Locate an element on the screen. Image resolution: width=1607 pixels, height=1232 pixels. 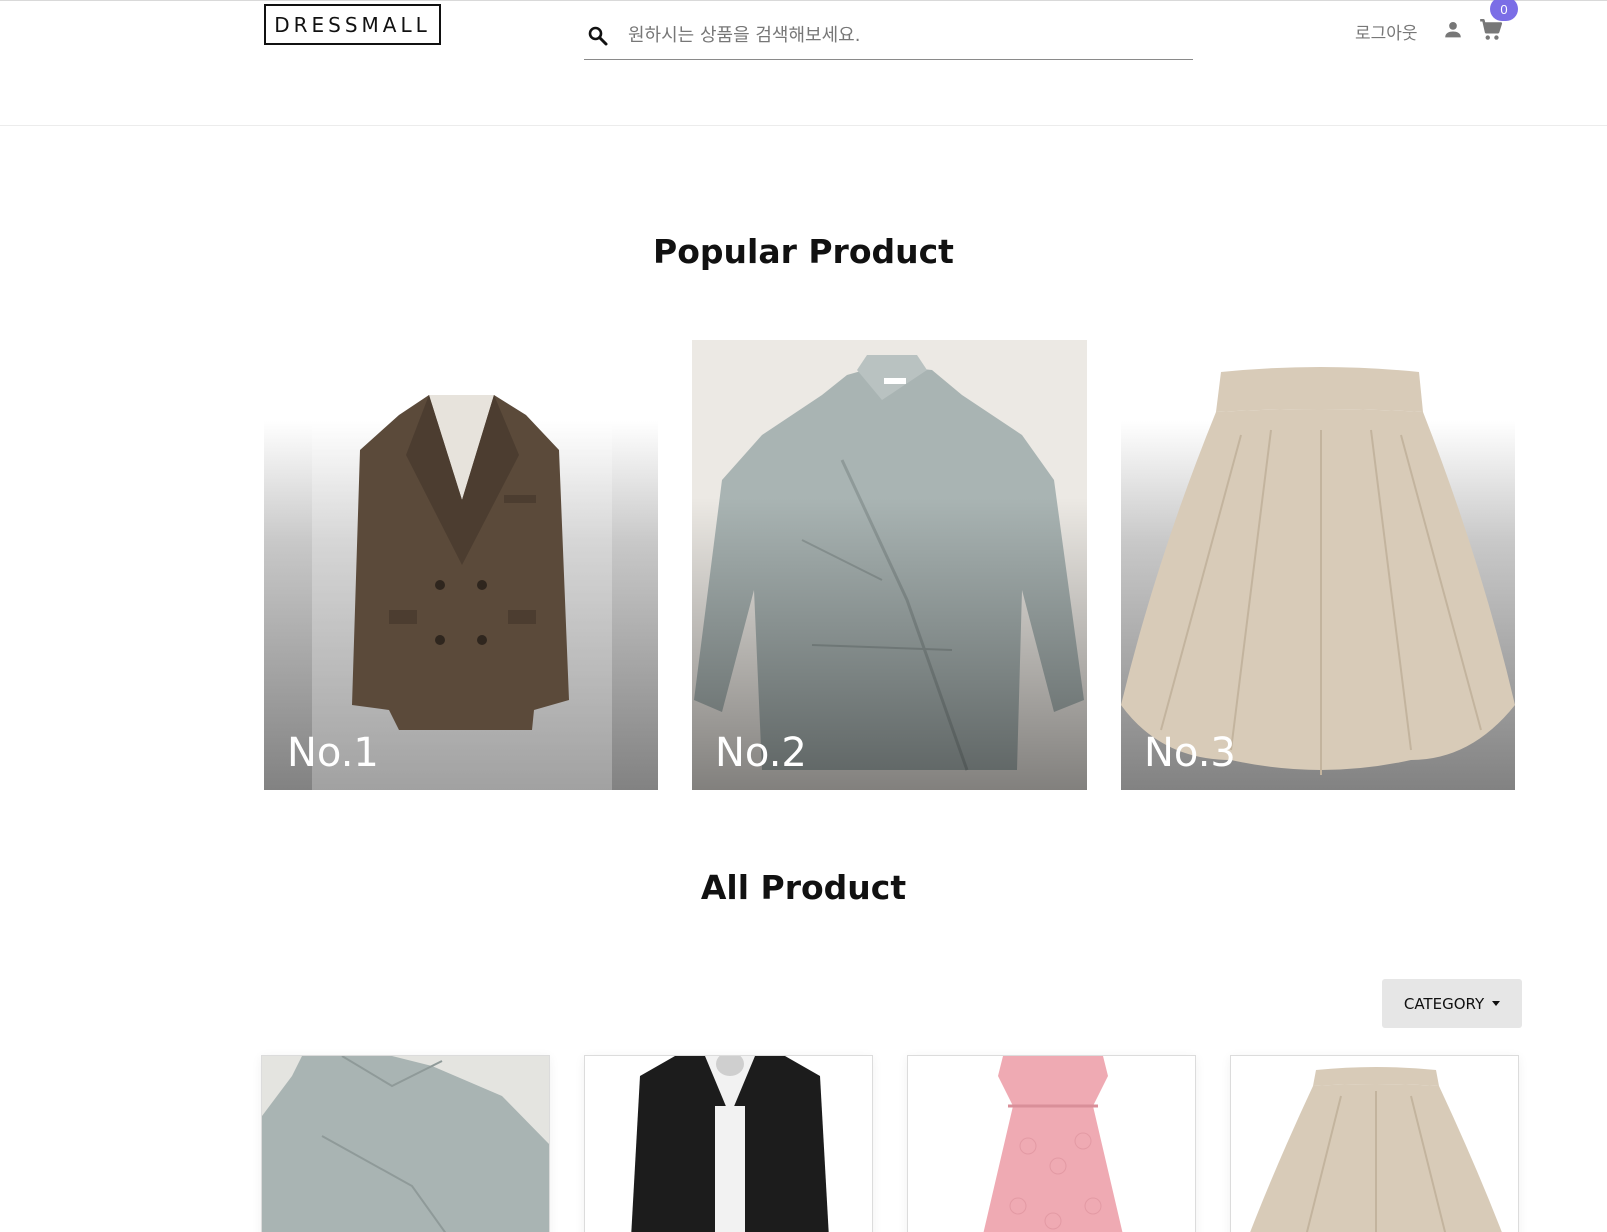
popular-card-1: No.1 is located at coordinates (461, 565).